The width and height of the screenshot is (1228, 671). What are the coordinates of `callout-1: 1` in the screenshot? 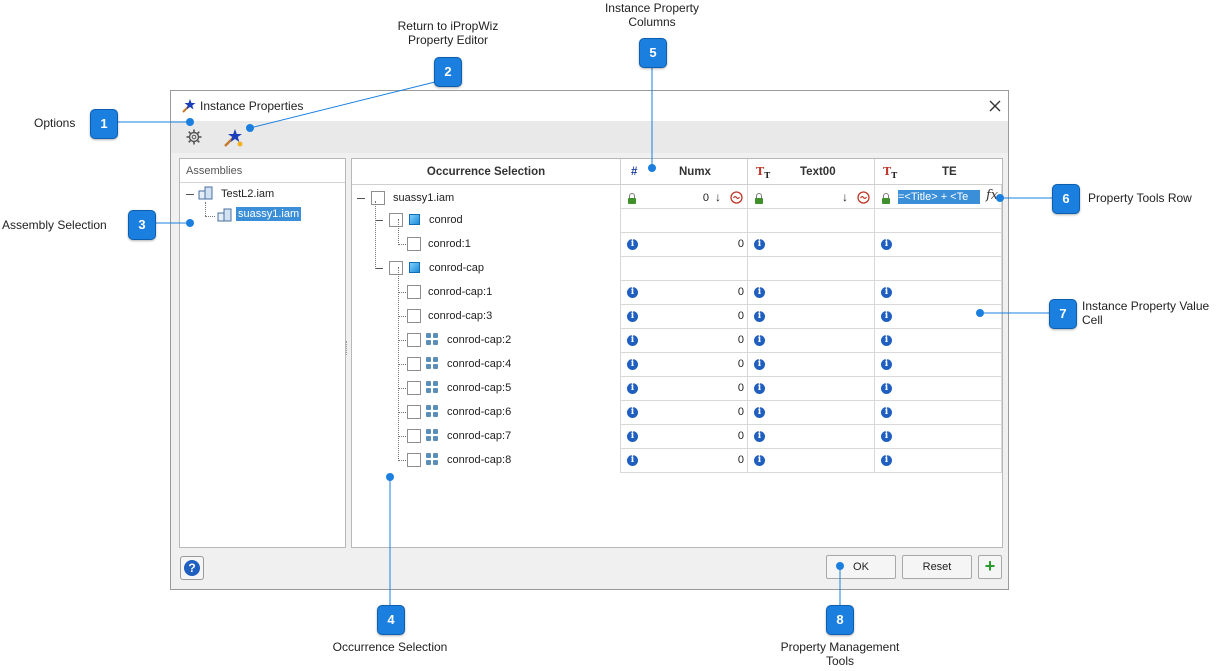 It's located at (104, 124).